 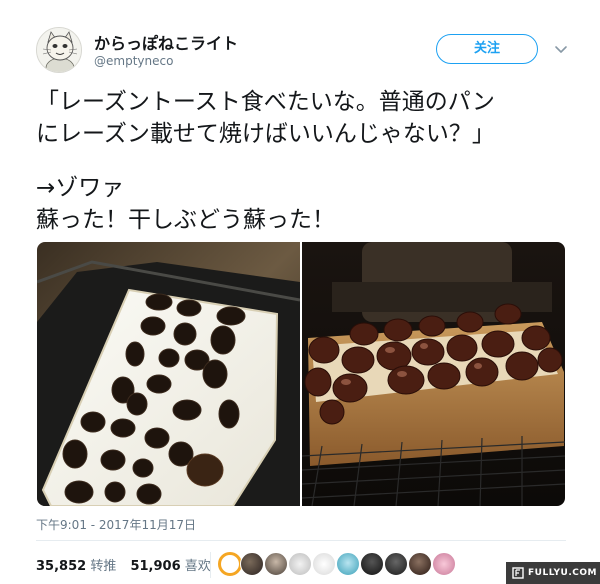 What do you see at coordinates (128, 566) in the screenshot?
I see `tweet-stats: 35,852 转推 51,906 喜欢` at bounding box center [128, 566].